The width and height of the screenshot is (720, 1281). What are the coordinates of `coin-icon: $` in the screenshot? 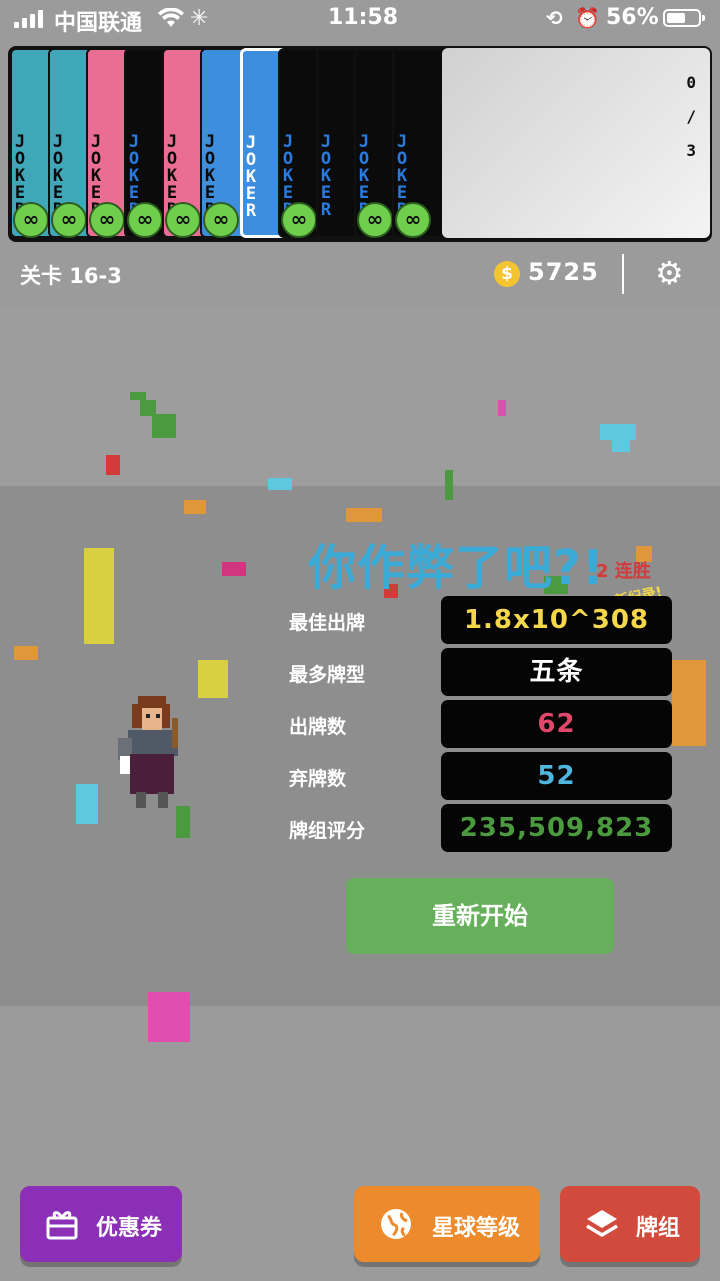 It's located at (507, 274).